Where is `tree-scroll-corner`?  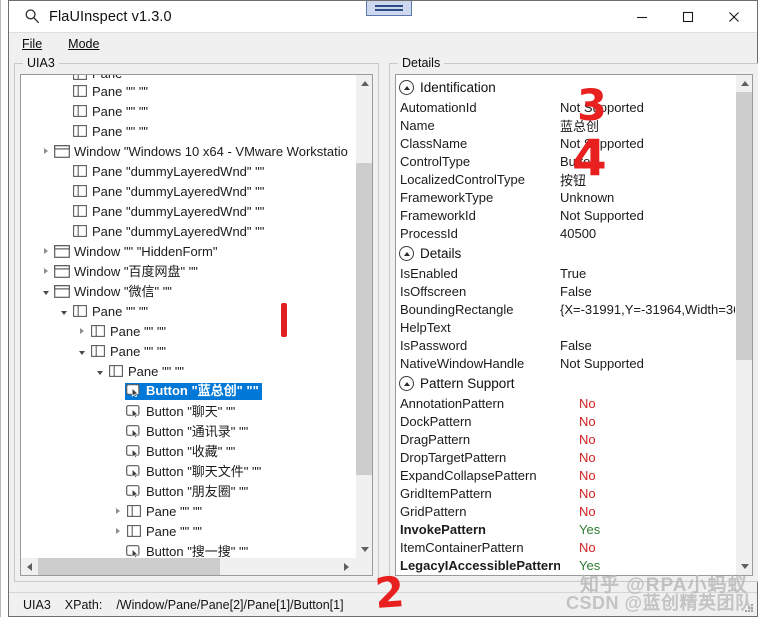
tree-scroll-corner is located at coordinates (363, 566).